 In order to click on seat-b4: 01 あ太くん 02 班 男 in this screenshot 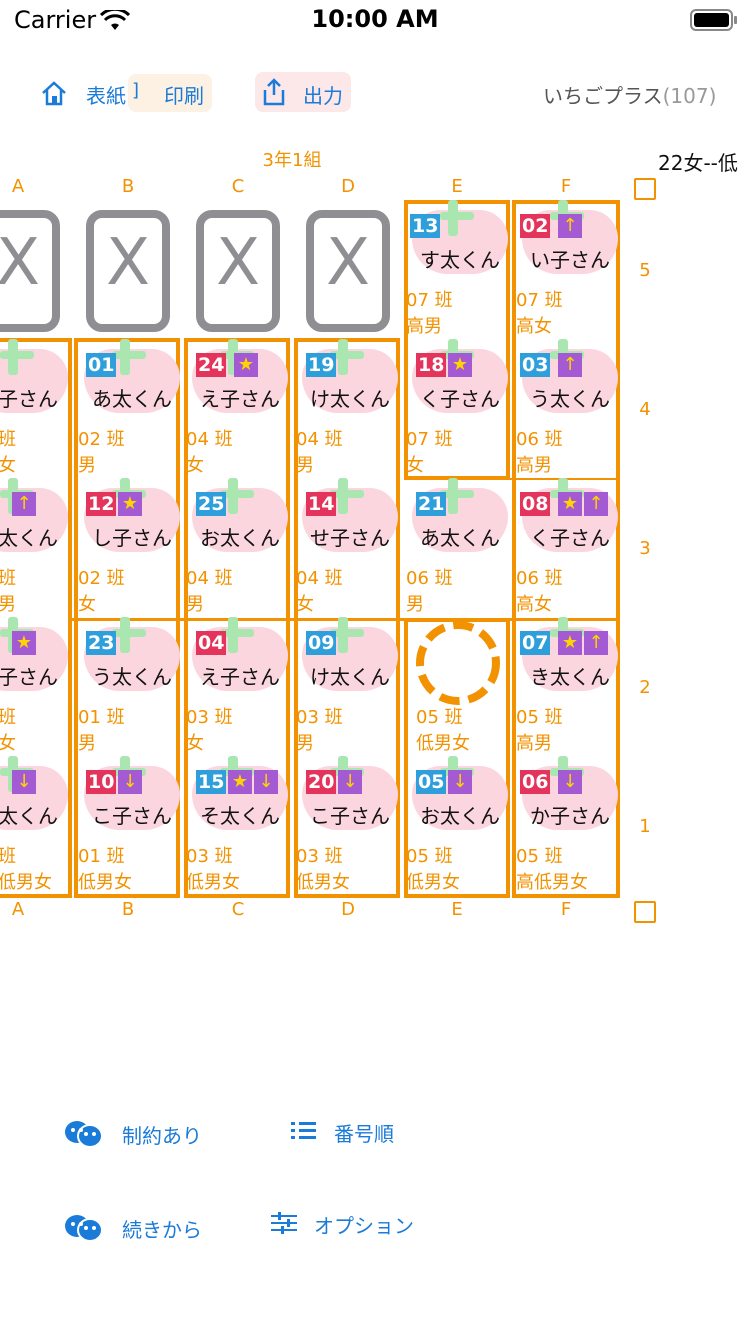, I will do `click(130, 408)`.